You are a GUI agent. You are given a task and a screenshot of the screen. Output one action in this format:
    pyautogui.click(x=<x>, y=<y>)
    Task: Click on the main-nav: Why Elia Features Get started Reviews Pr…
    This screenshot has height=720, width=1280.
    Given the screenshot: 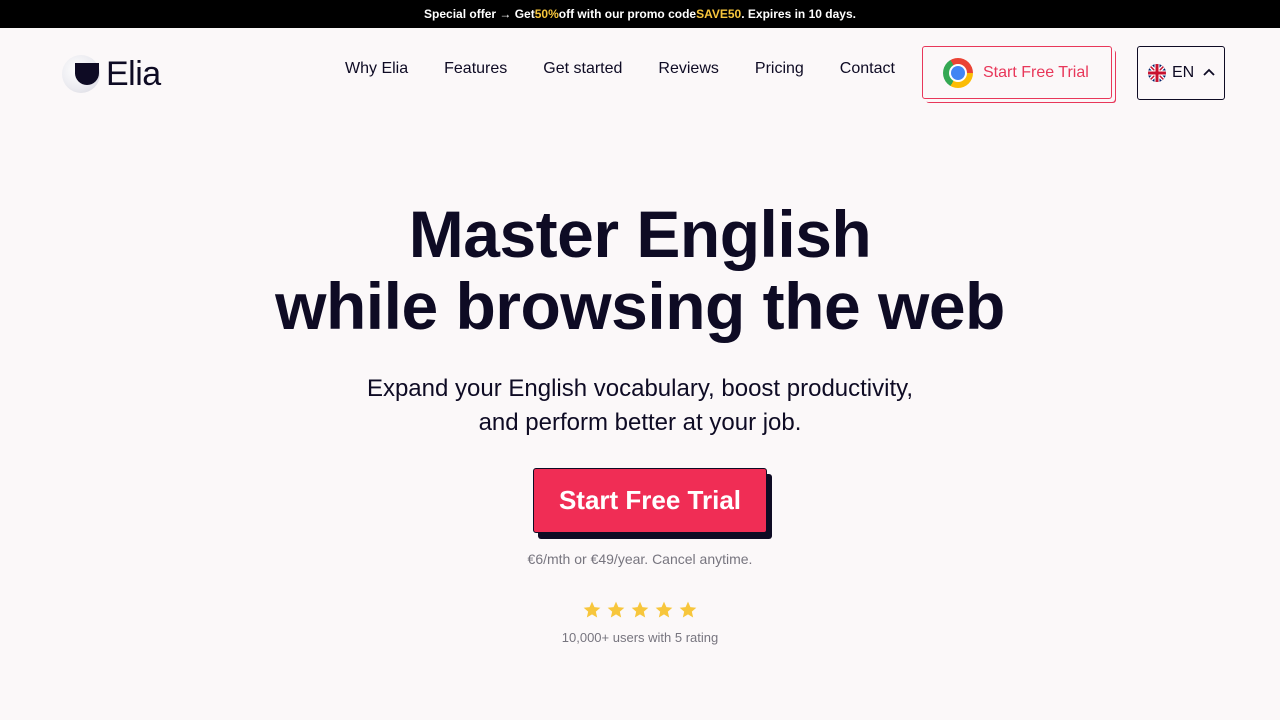 What is the action you would take?
    pyautogui.click(x=620, y=69)
    